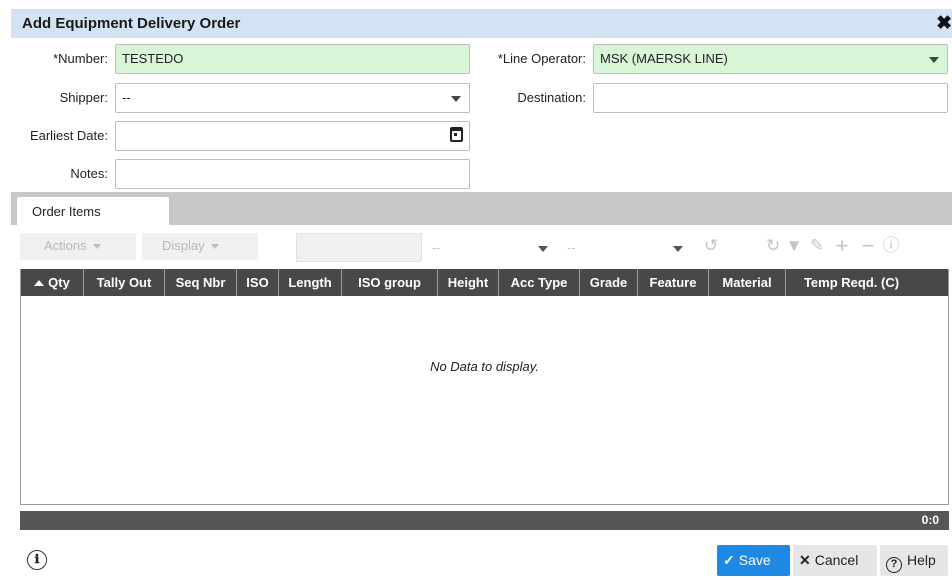 This screenshot has width=952, height=580. I want to click on grid-toolbar: Actions Display -- -- ↺ ↻ ▼ ✎ + − ⓘ, so click(486, 247).